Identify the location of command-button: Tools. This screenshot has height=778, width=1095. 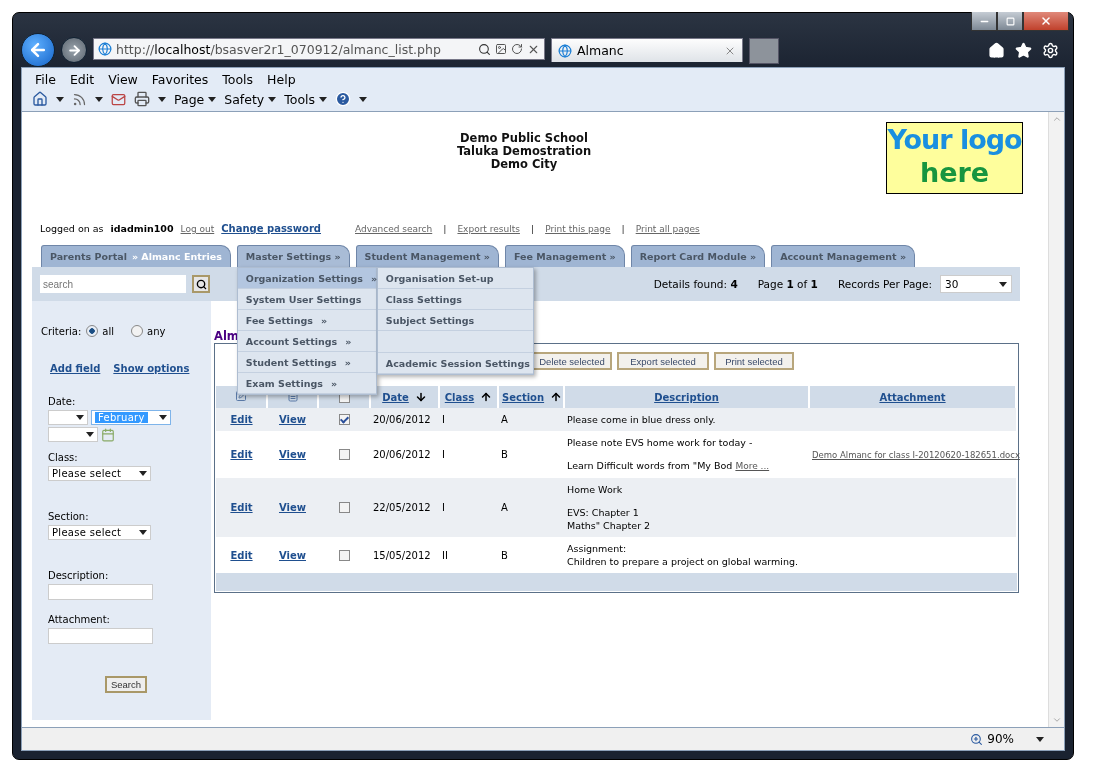
(306, 99).